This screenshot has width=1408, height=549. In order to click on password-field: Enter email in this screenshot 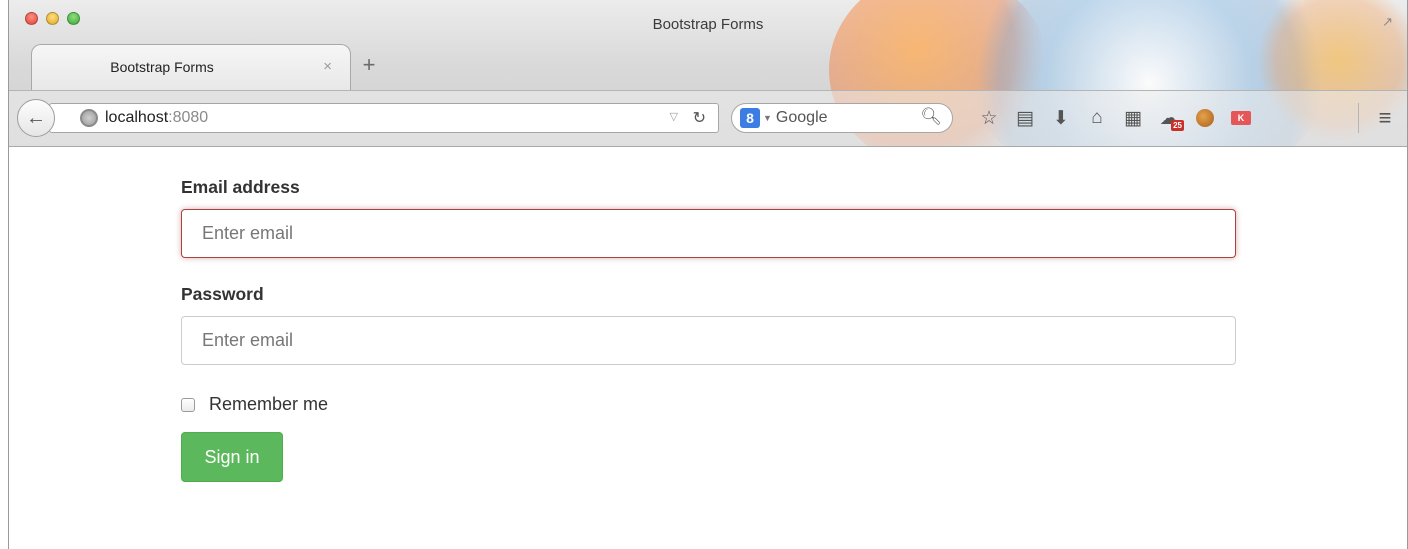, I will do `click(708, 340)`.